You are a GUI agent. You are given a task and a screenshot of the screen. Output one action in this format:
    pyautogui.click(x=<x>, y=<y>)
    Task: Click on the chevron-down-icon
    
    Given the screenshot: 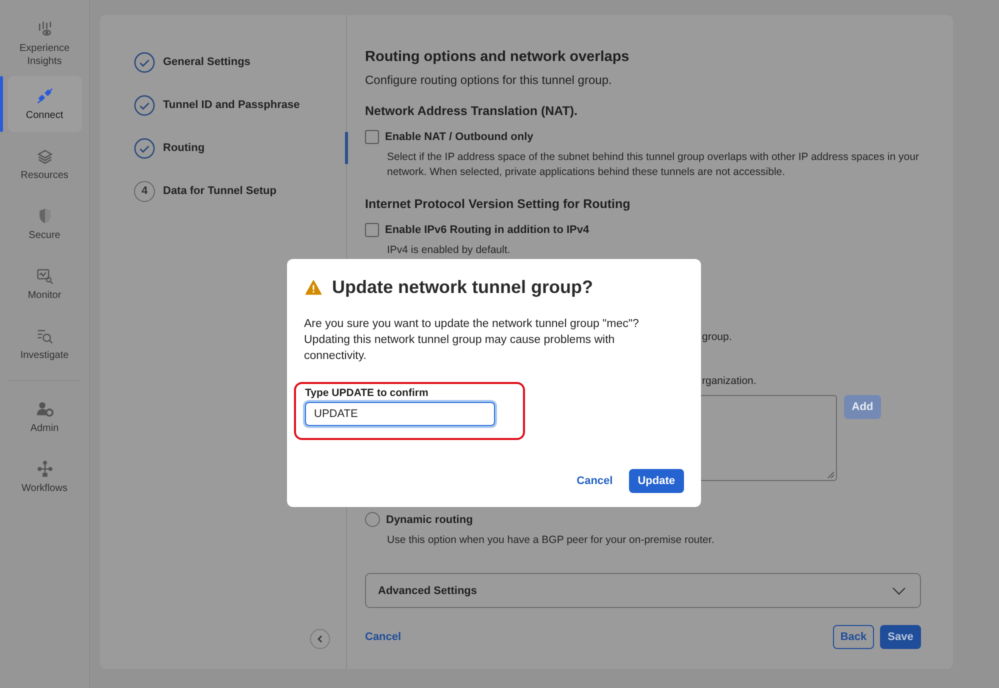 What is the action you would take?
    pyautogui.click(x=899, y=590)
    